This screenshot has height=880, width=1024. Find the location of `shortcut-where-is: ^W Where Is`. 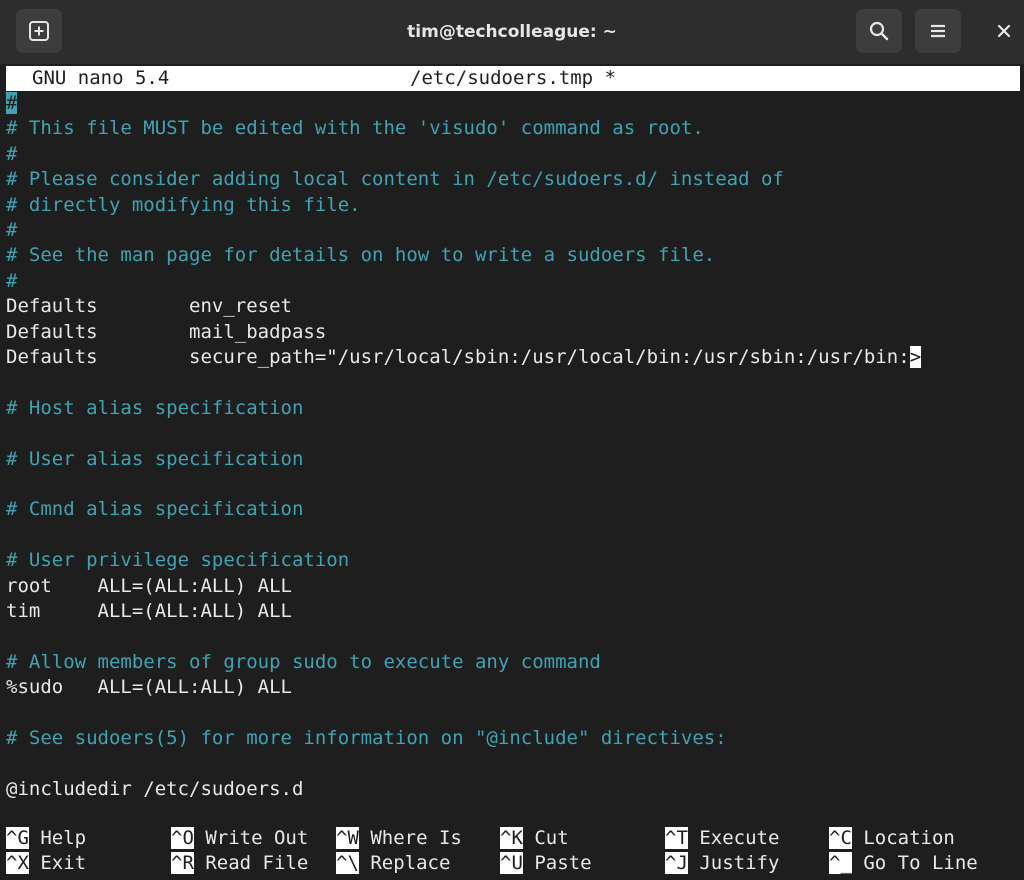

shortcut-where-is: ^W Where Is is located at coordinates (399, 838).